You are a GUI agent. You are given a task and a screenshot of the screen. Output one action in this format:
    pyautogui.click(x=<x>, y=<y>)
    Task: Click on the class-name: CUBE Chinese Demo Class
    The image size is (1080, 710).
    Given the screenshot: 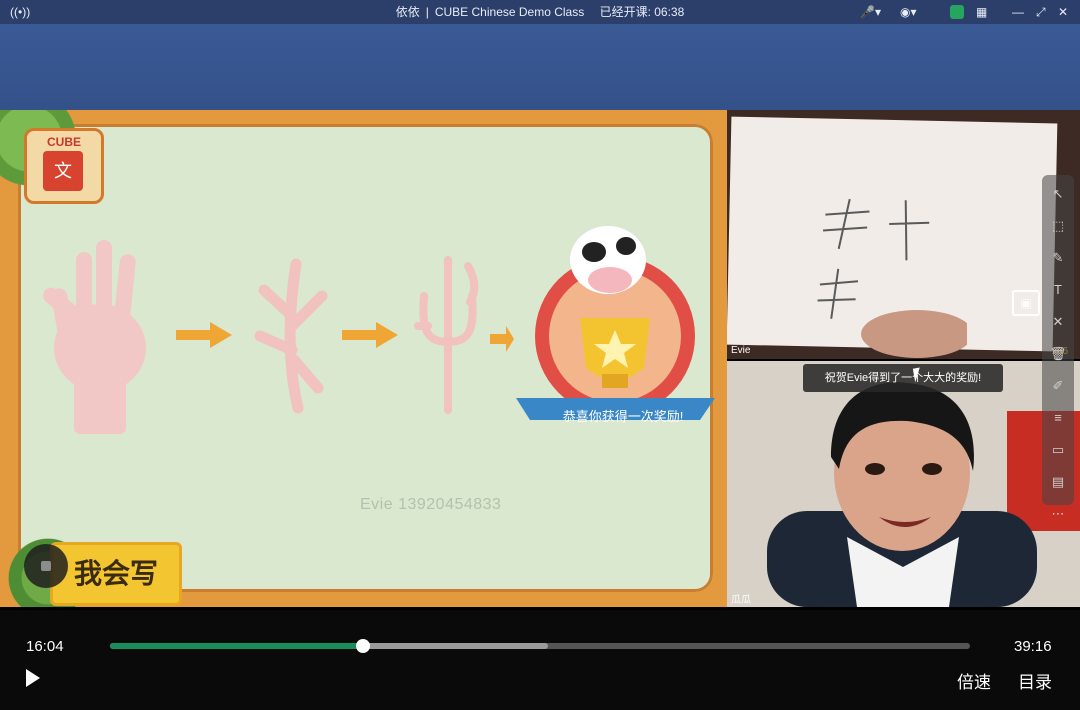 What is the action you would take?
    pyautogui.click(x=509, y=12)
    